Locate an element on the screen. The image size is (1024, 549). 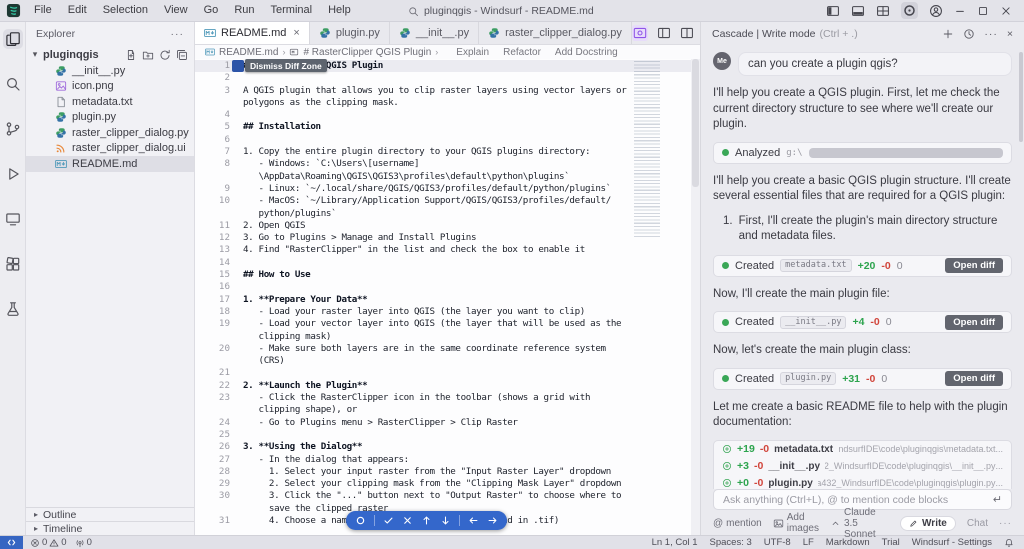
encoding: UTF-8 is located at coordinates (777, 542).